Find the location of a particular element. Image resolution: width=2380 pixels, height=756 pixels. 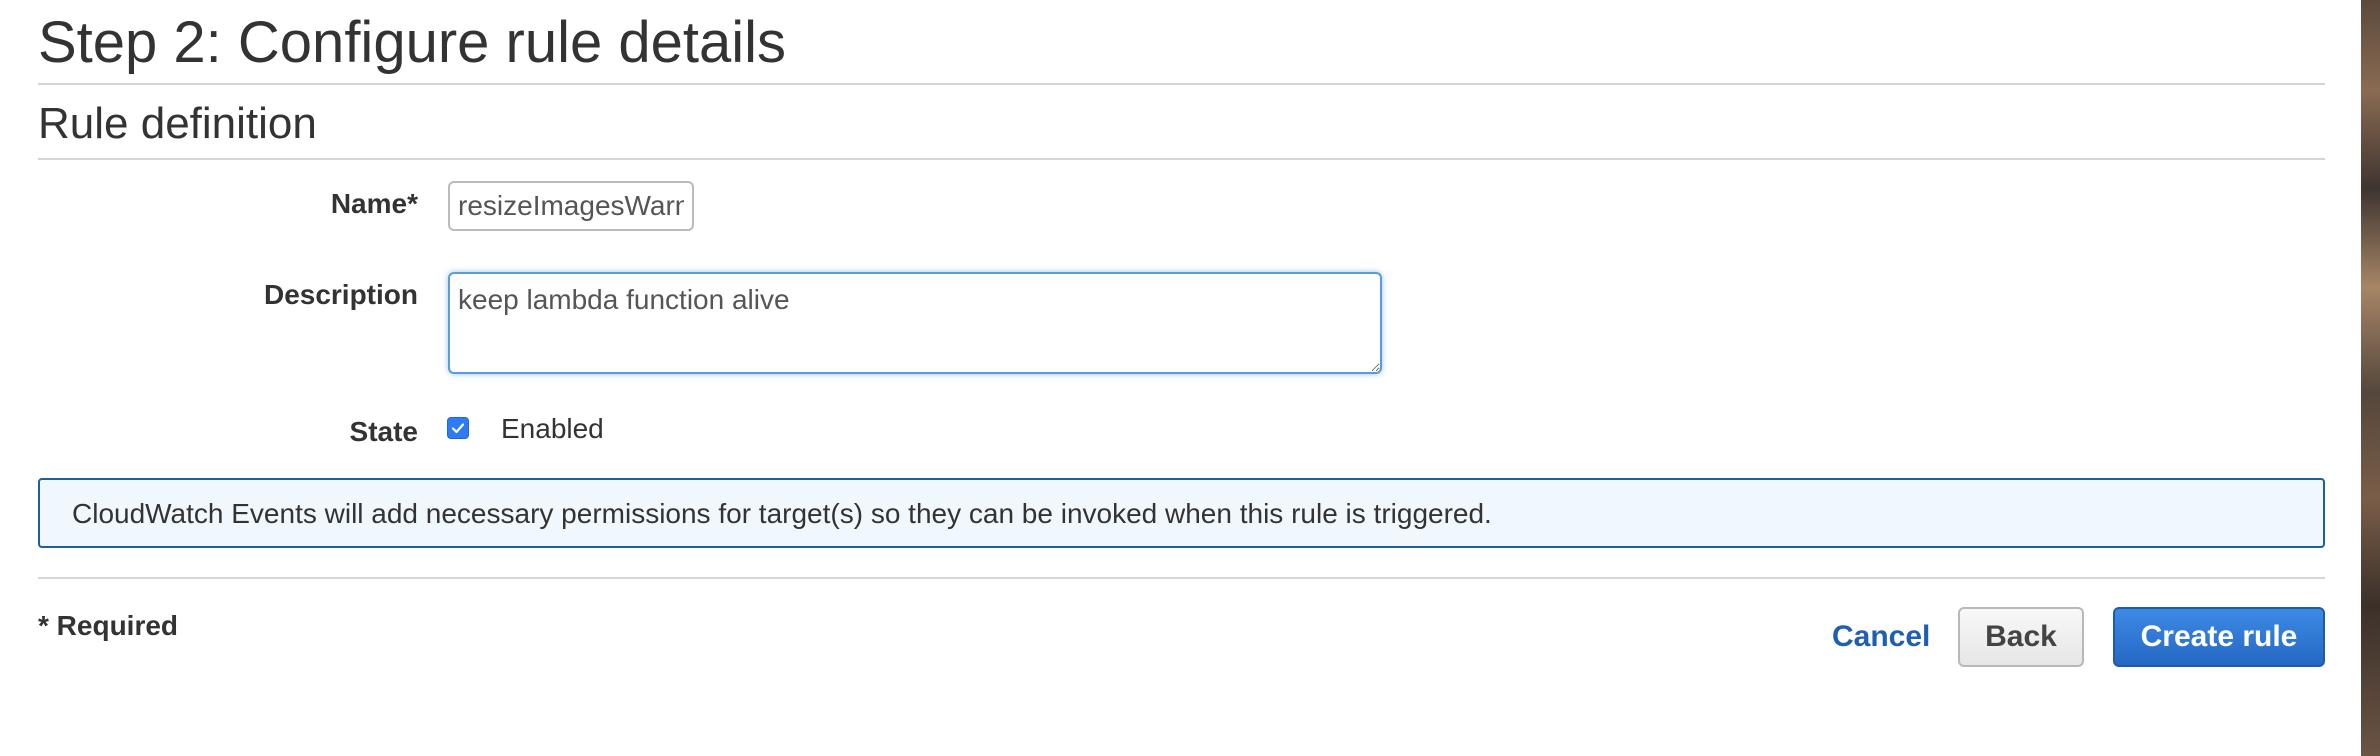

page-title: Step 2: Configure rule details is located at coordinates (412, 42).